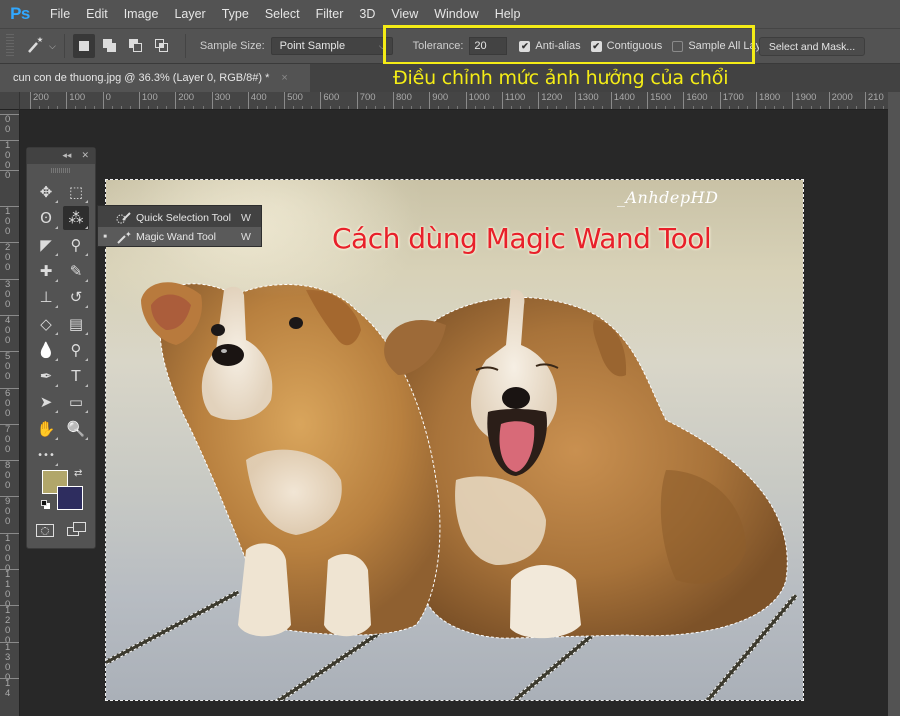 Image resolution: width=900 pixels, height=716 pixels. Describe the element at coordinates (668, 197) in the screenshot. I see `watermark-text: _AnhdepHD` at that location.